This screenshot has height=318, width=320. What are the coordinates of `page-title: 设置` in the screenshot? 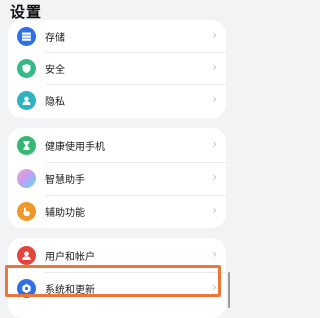 It's located at (26, 12).